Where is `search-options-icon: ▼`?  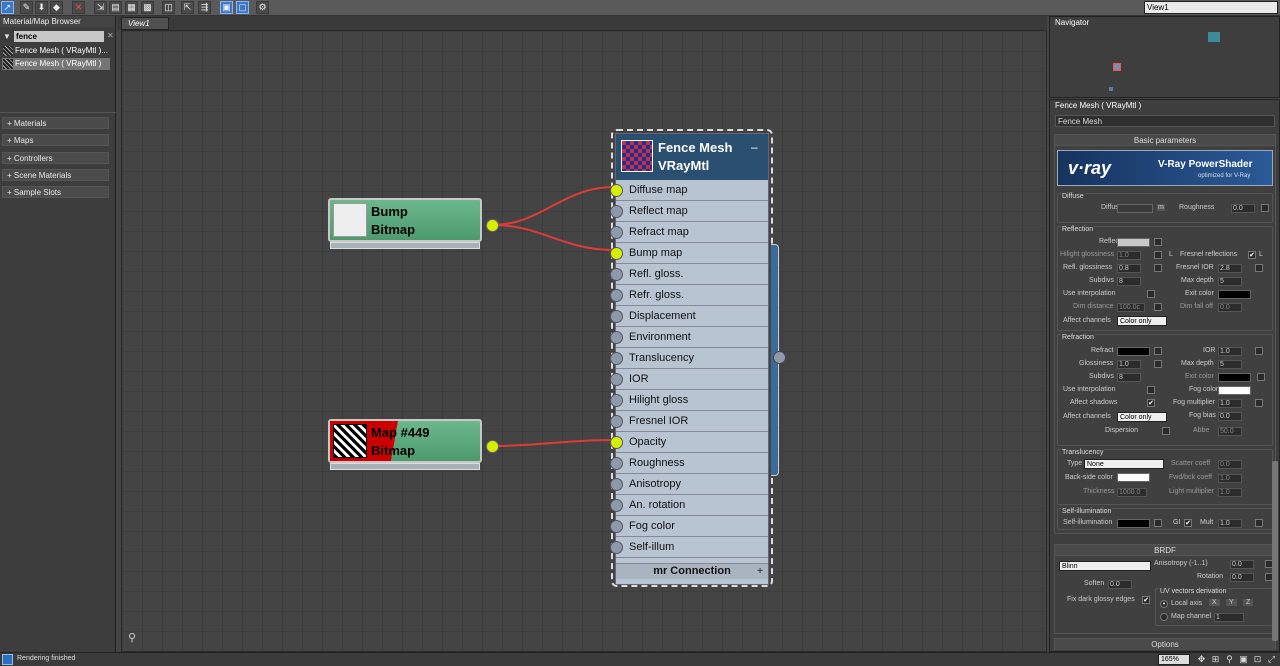
search-options-icon: ▼ is located at coordinates (7, 36).